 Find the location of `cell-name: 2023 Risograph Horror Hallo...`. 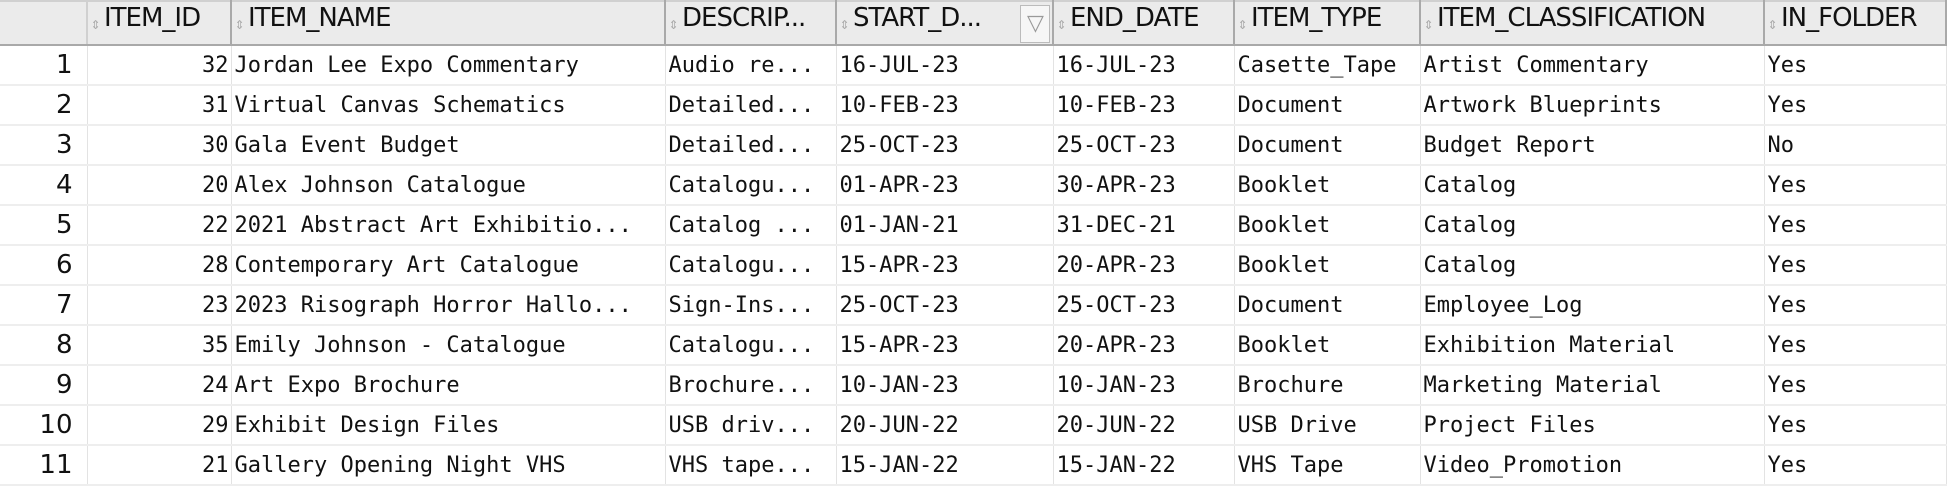

cell-name: 2023 Risograph Horror Hallo... is located at coordinates (448, 305).